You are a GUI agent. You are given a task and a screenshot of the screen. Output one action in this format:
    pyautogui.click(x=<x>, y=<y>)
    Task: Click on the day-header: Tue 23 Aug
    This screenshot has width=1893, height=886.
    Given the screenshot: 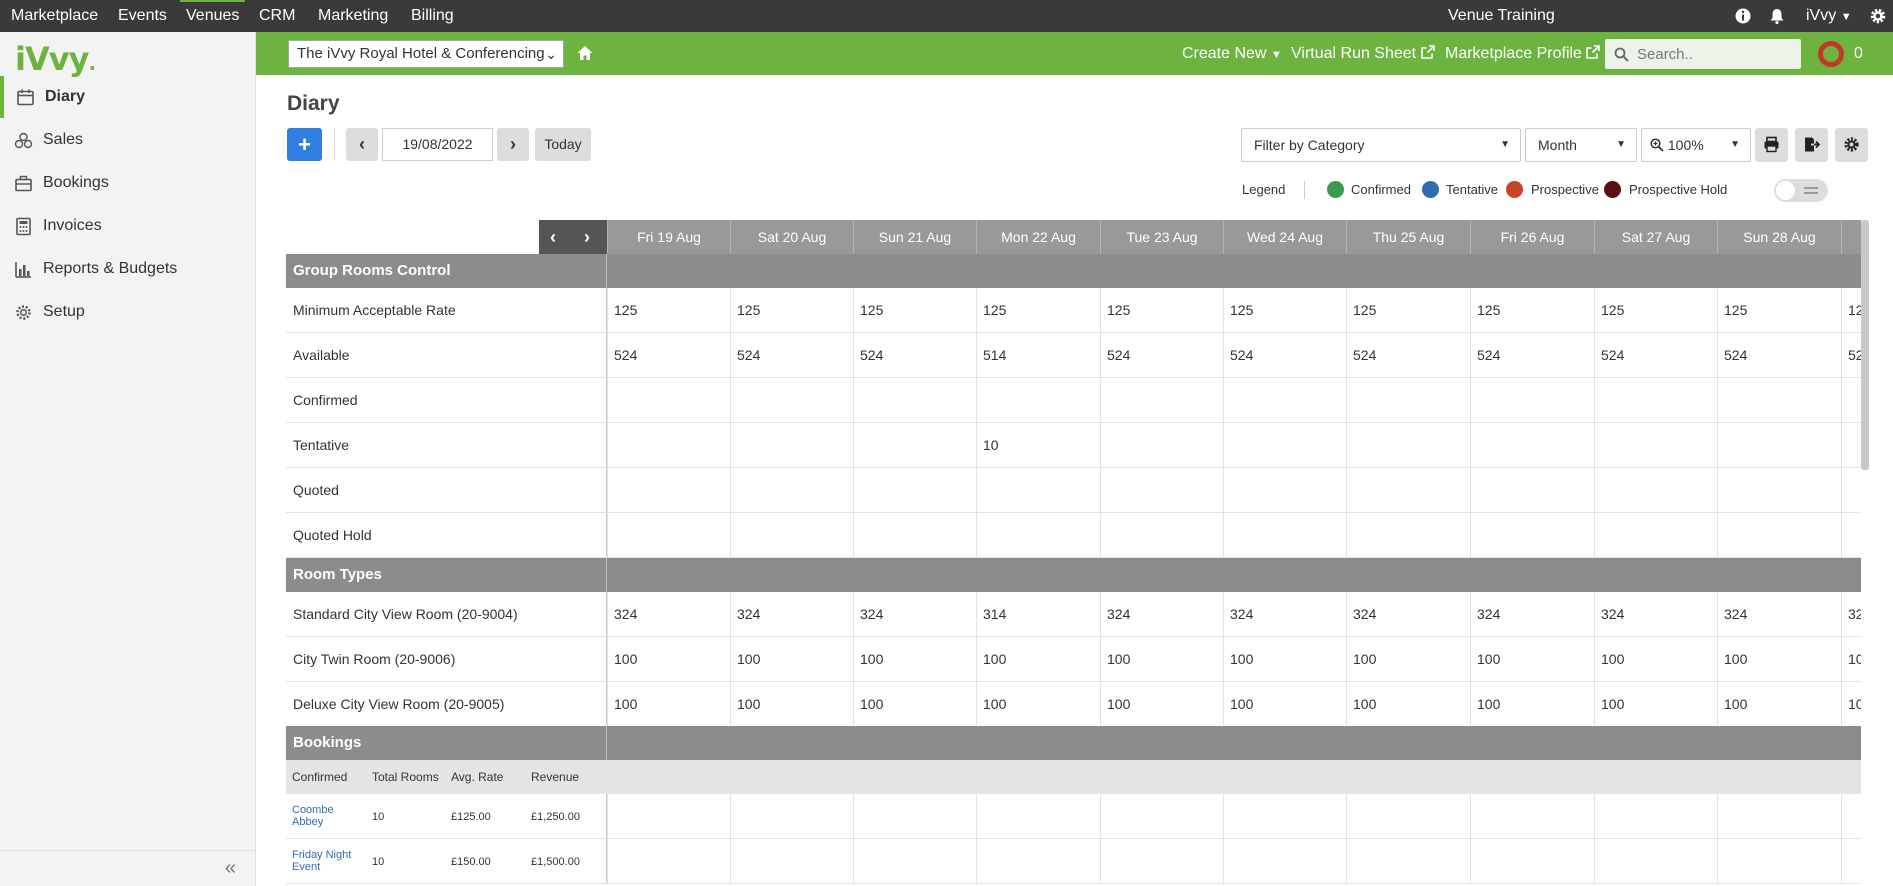 What is the action you would take?
    pyautogui.click(x=1161, y=237)
    